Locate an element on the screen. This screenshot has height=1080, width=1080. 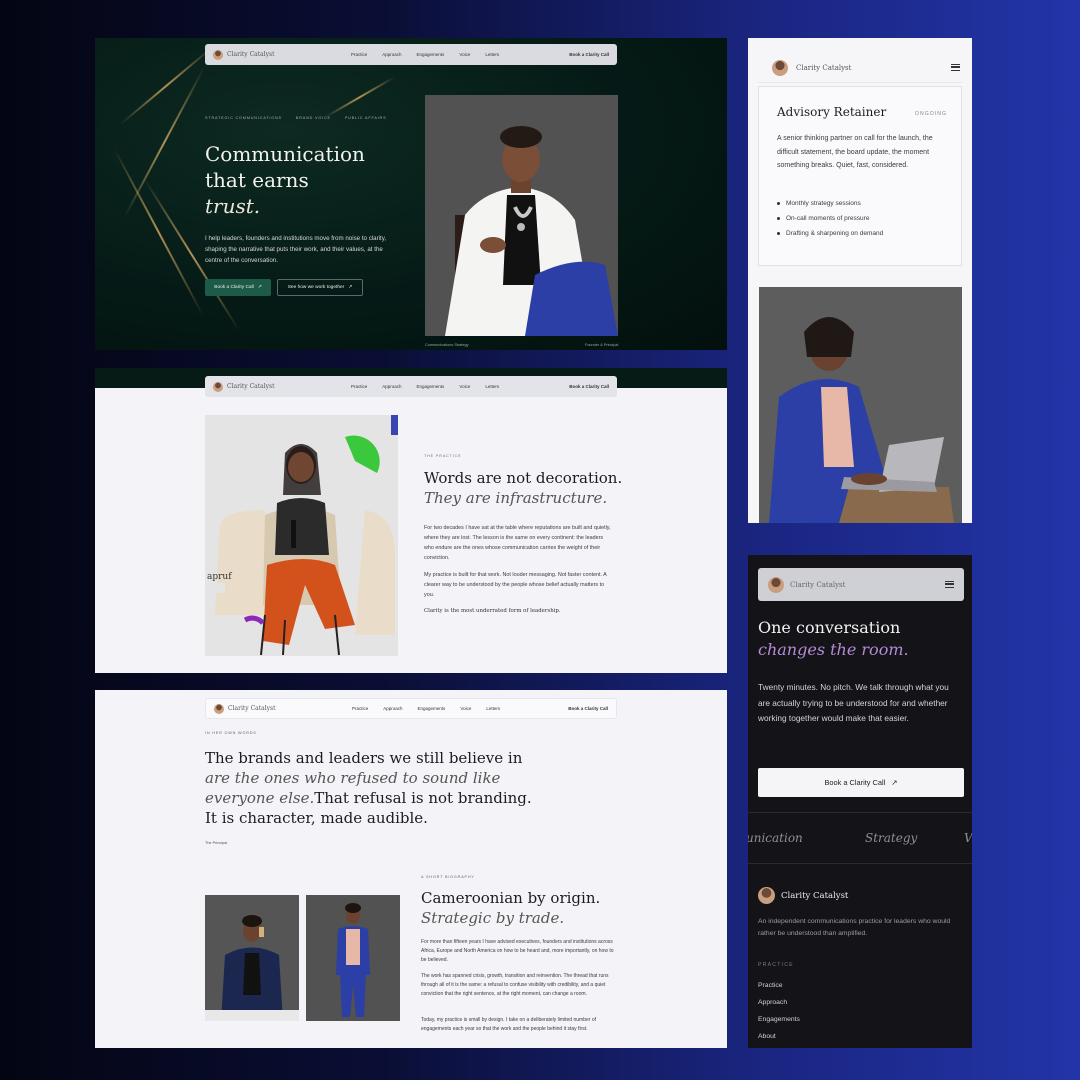
hero-photo-caption: Communications Strategy is located at coordinates (447, 345).